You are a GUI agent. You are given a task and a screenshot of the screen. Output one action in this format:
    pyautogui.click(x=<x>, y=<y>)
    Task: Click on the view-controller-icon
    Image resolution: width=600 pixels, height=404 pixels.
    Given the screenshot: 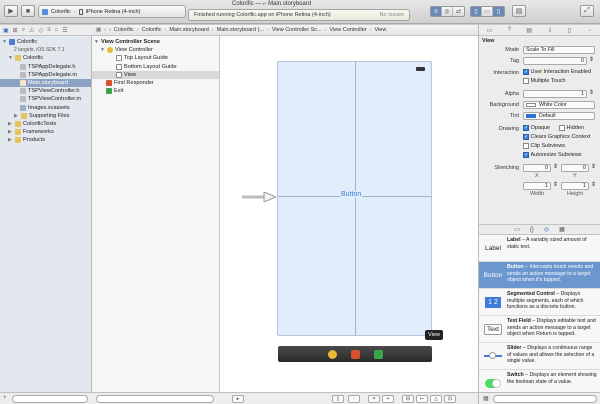 What is the action you would take?
    pyautogui.click(x=332, y=354)
    